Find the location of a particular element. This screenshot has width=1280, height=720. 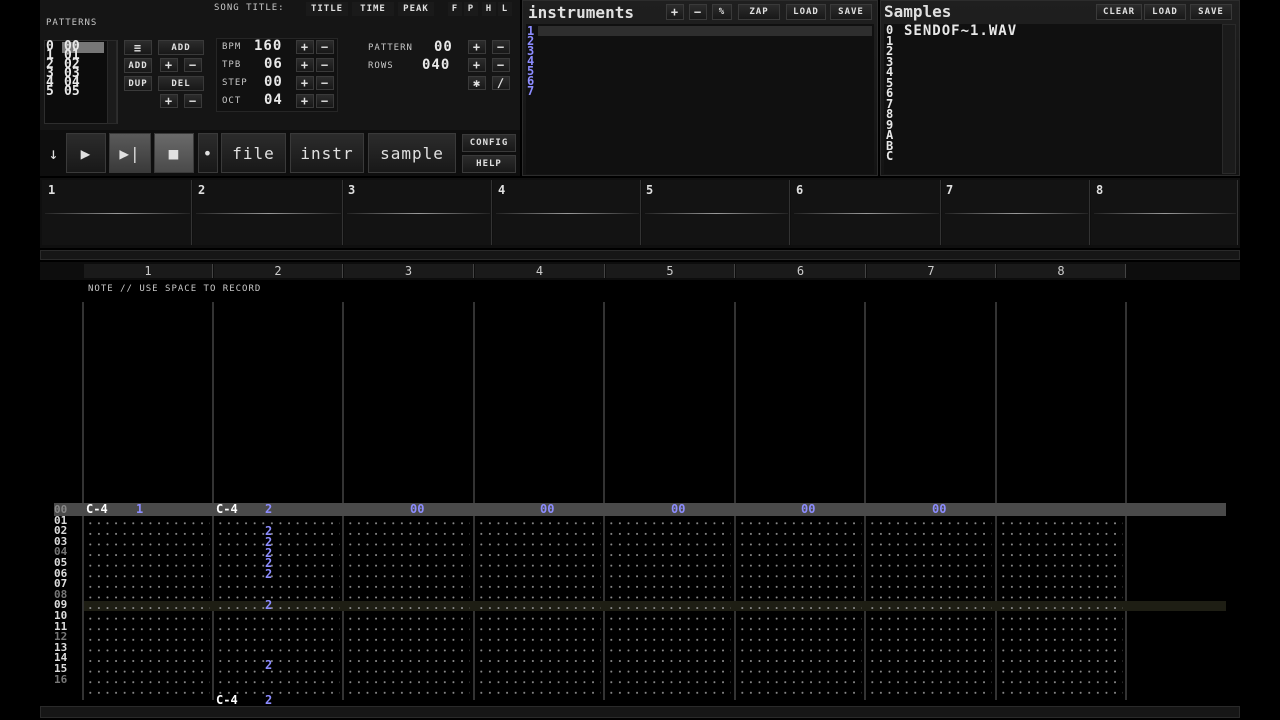

samples-load-button: LOAD is located at coordinates (1165, 12).